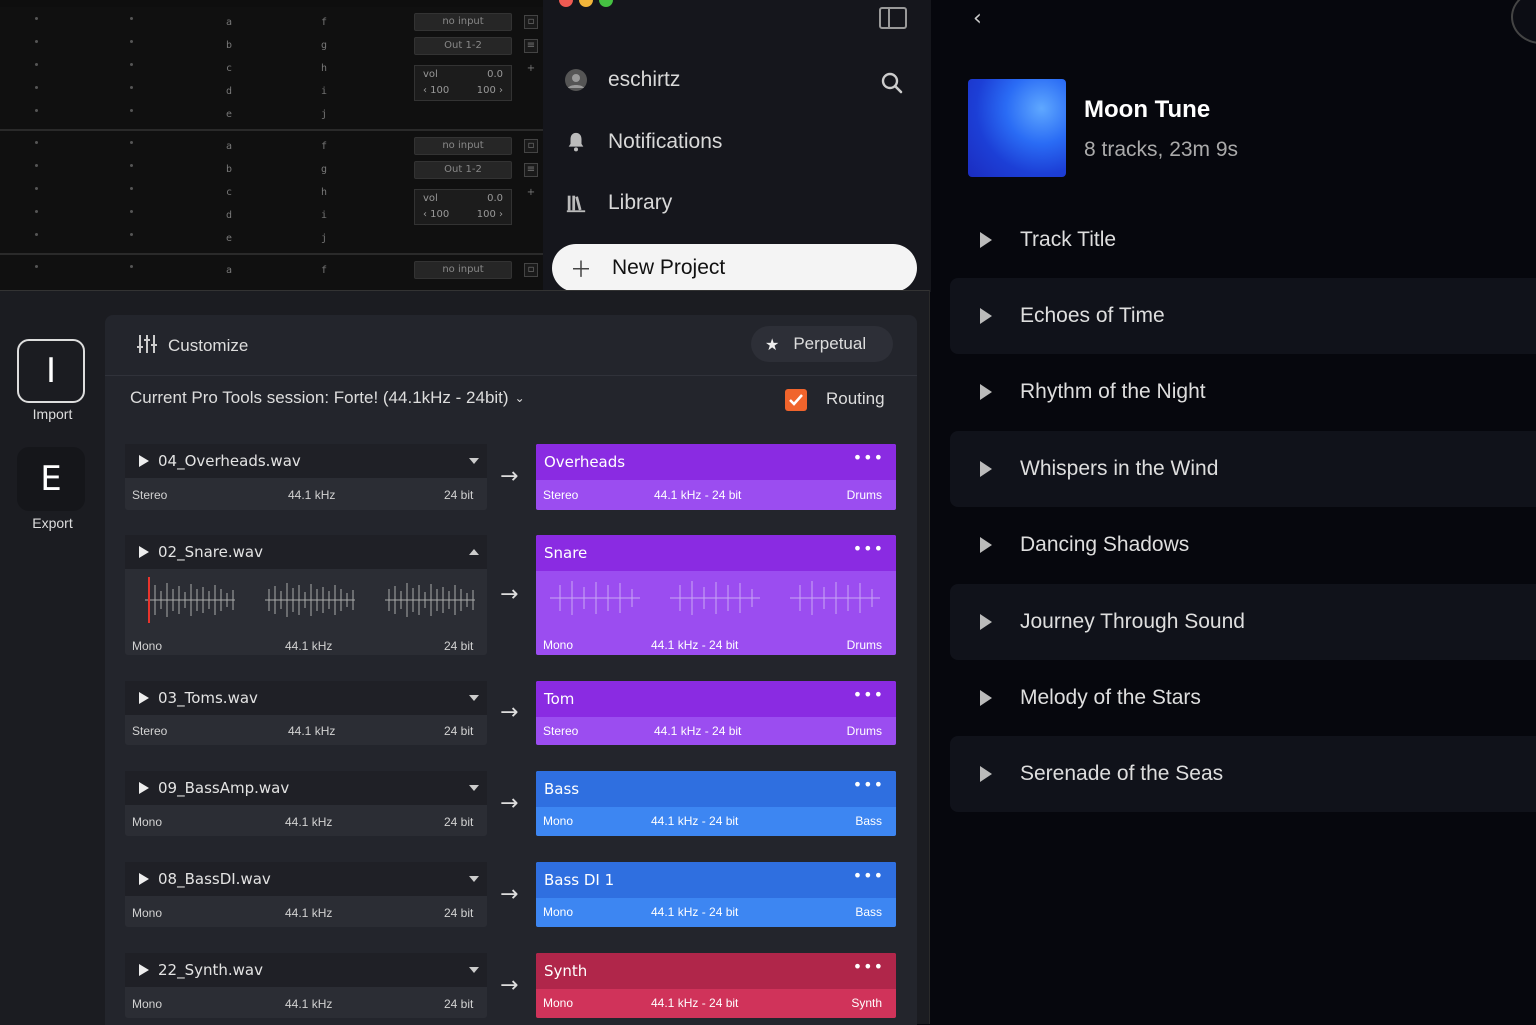 The image size is (1536, 1025). Describe the element at coordinates (716, 803) in the screenshot. I see `destination-track: Bass ••• Mono 44.1 kHz - 24 bit Bass` at that location.